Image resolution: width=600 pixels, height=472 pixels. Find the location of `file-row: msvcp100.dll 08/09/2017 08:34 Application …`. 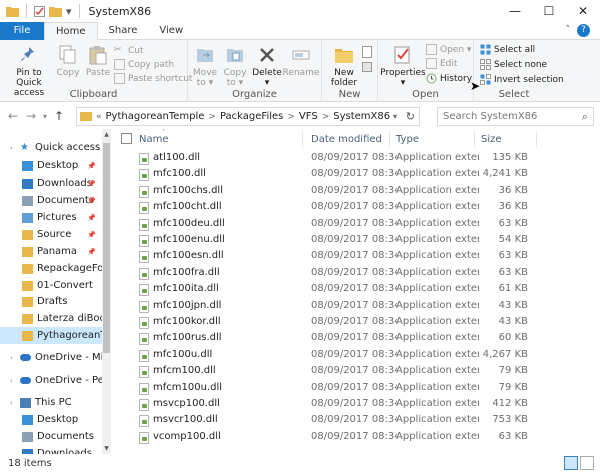

file-row: msvcp100.dll 08/09/2017 08:34 Application … is located at coordinates (356, 404).